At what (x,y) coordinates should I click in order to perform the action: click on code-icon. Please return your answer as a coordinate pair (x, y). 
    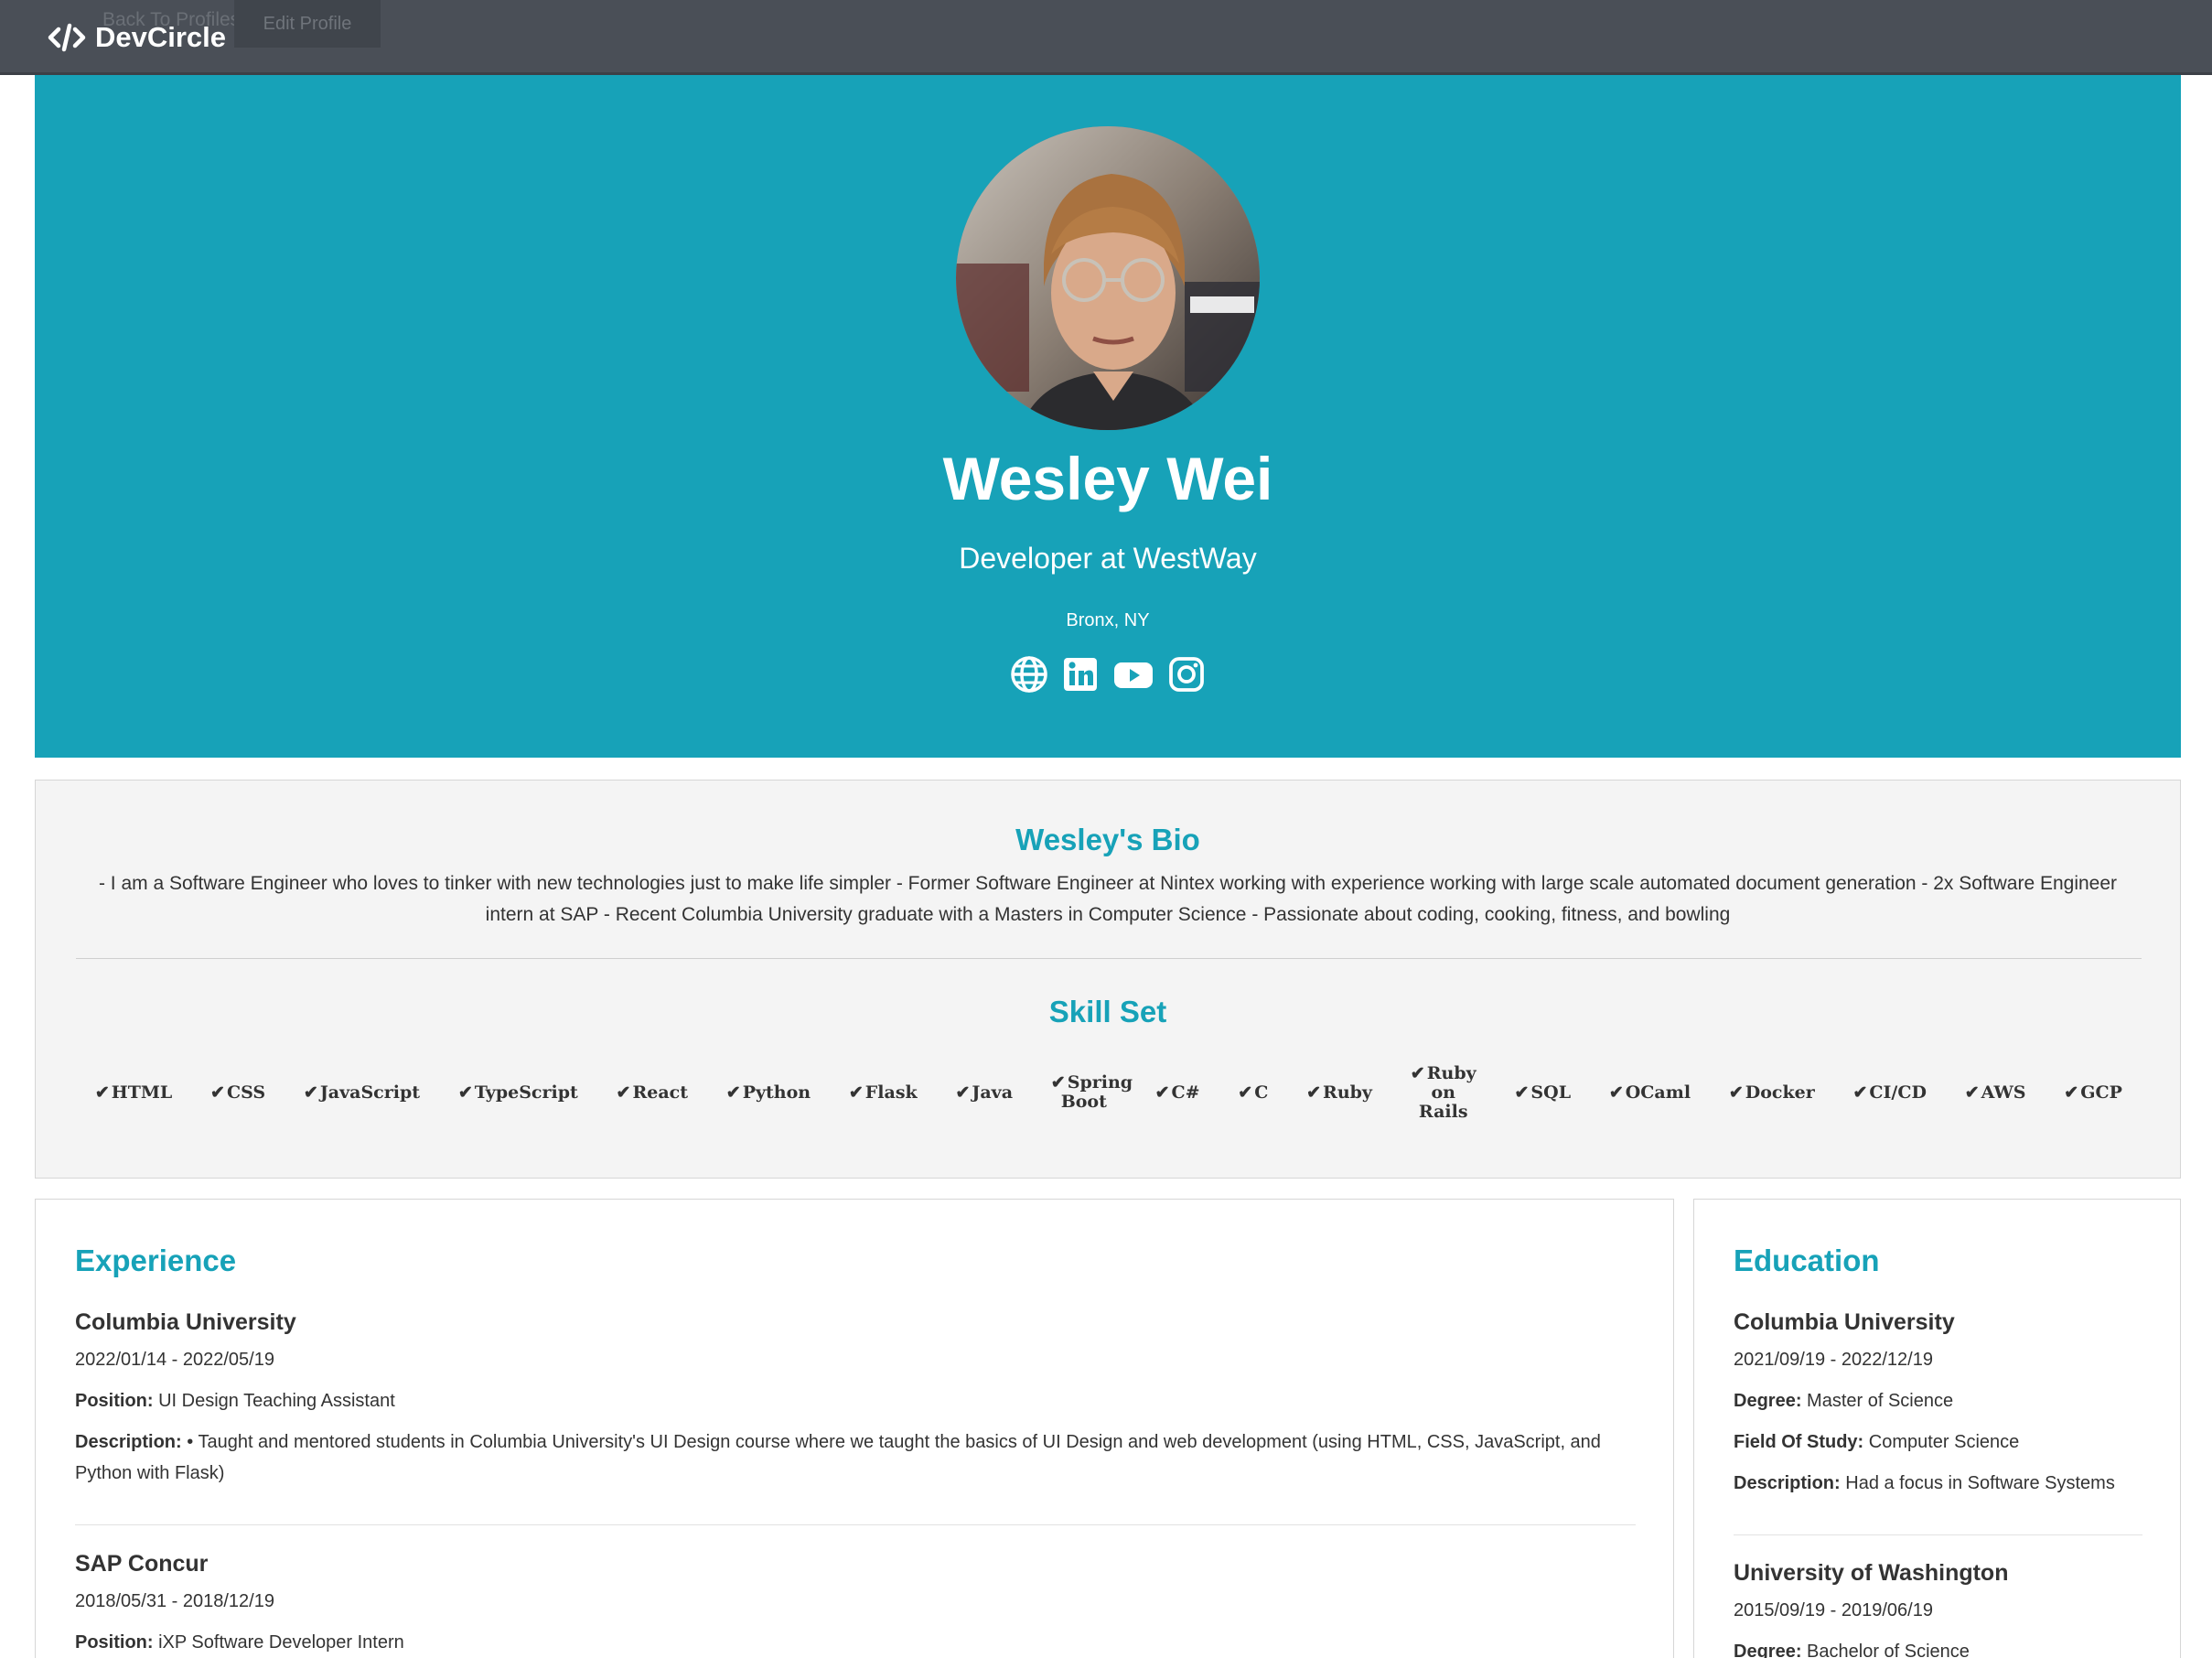
    Looking at the image, I should click on (67, 37).